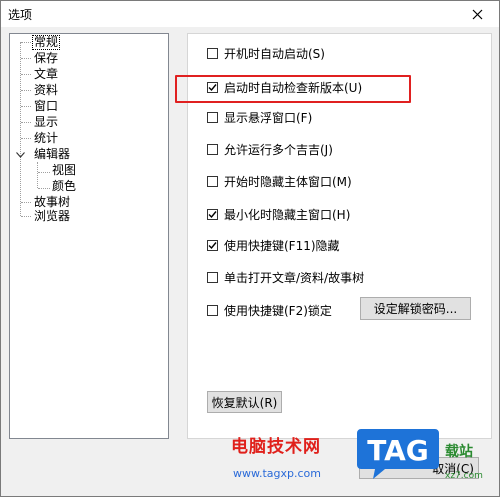 This screenshot has height=497, width=500. Describe the element at coordinates (46, 90) in the screenshot. I see `tree-item-material: 资料` at that location.